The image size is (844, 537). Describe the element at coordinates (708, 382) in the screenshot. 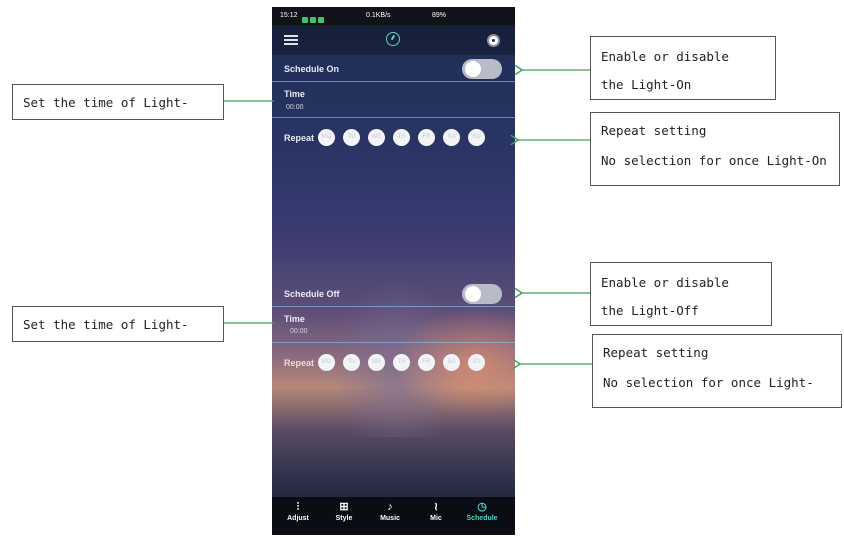

I see `annotation-line-2: No selection for once Light-` at that location.